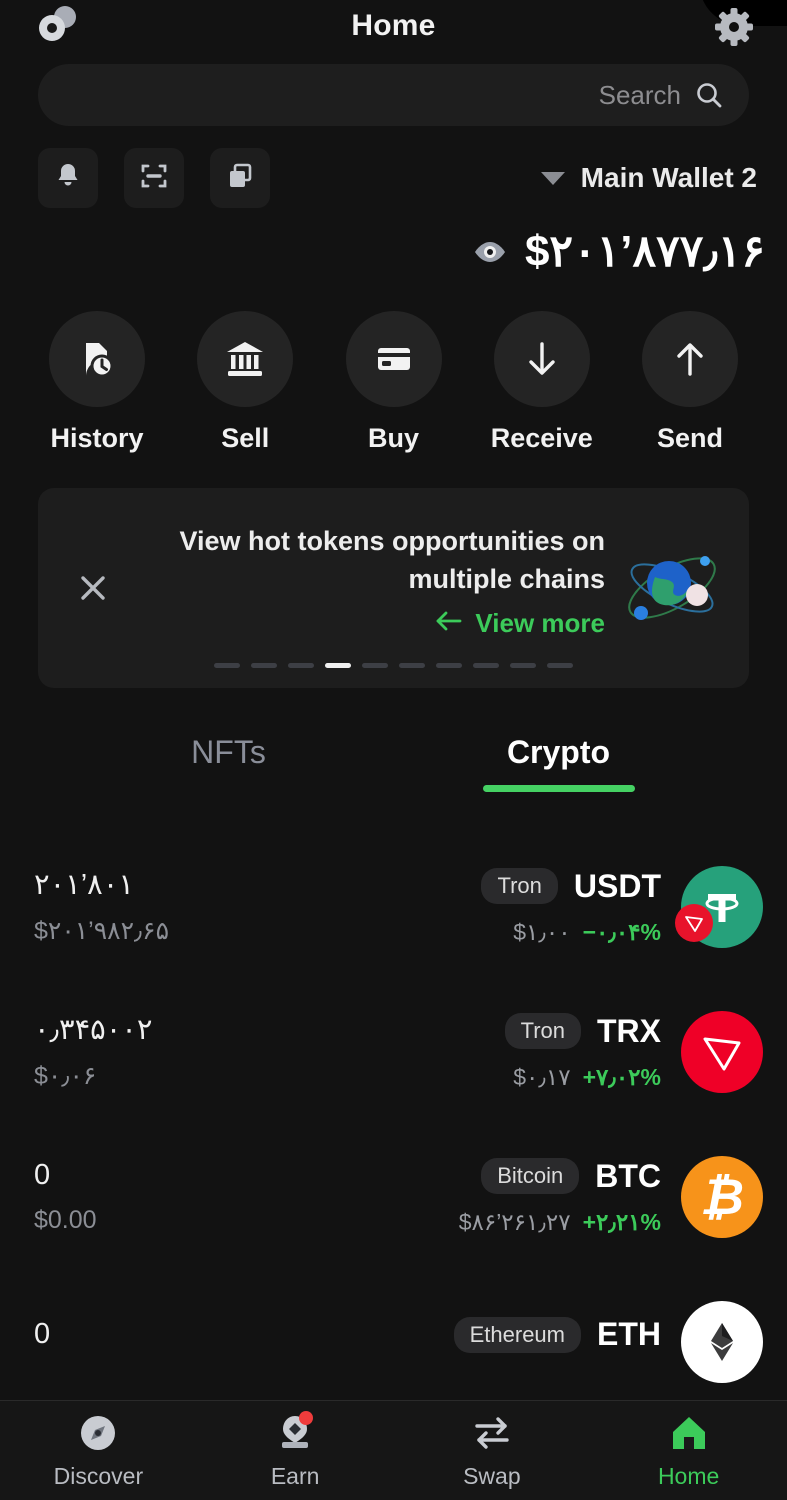 The image size is (787, 1500). What do you see at coordinates (519, 623) in the screenshot?
I see `view-more-link: View more` at bounding box center [519, 623].